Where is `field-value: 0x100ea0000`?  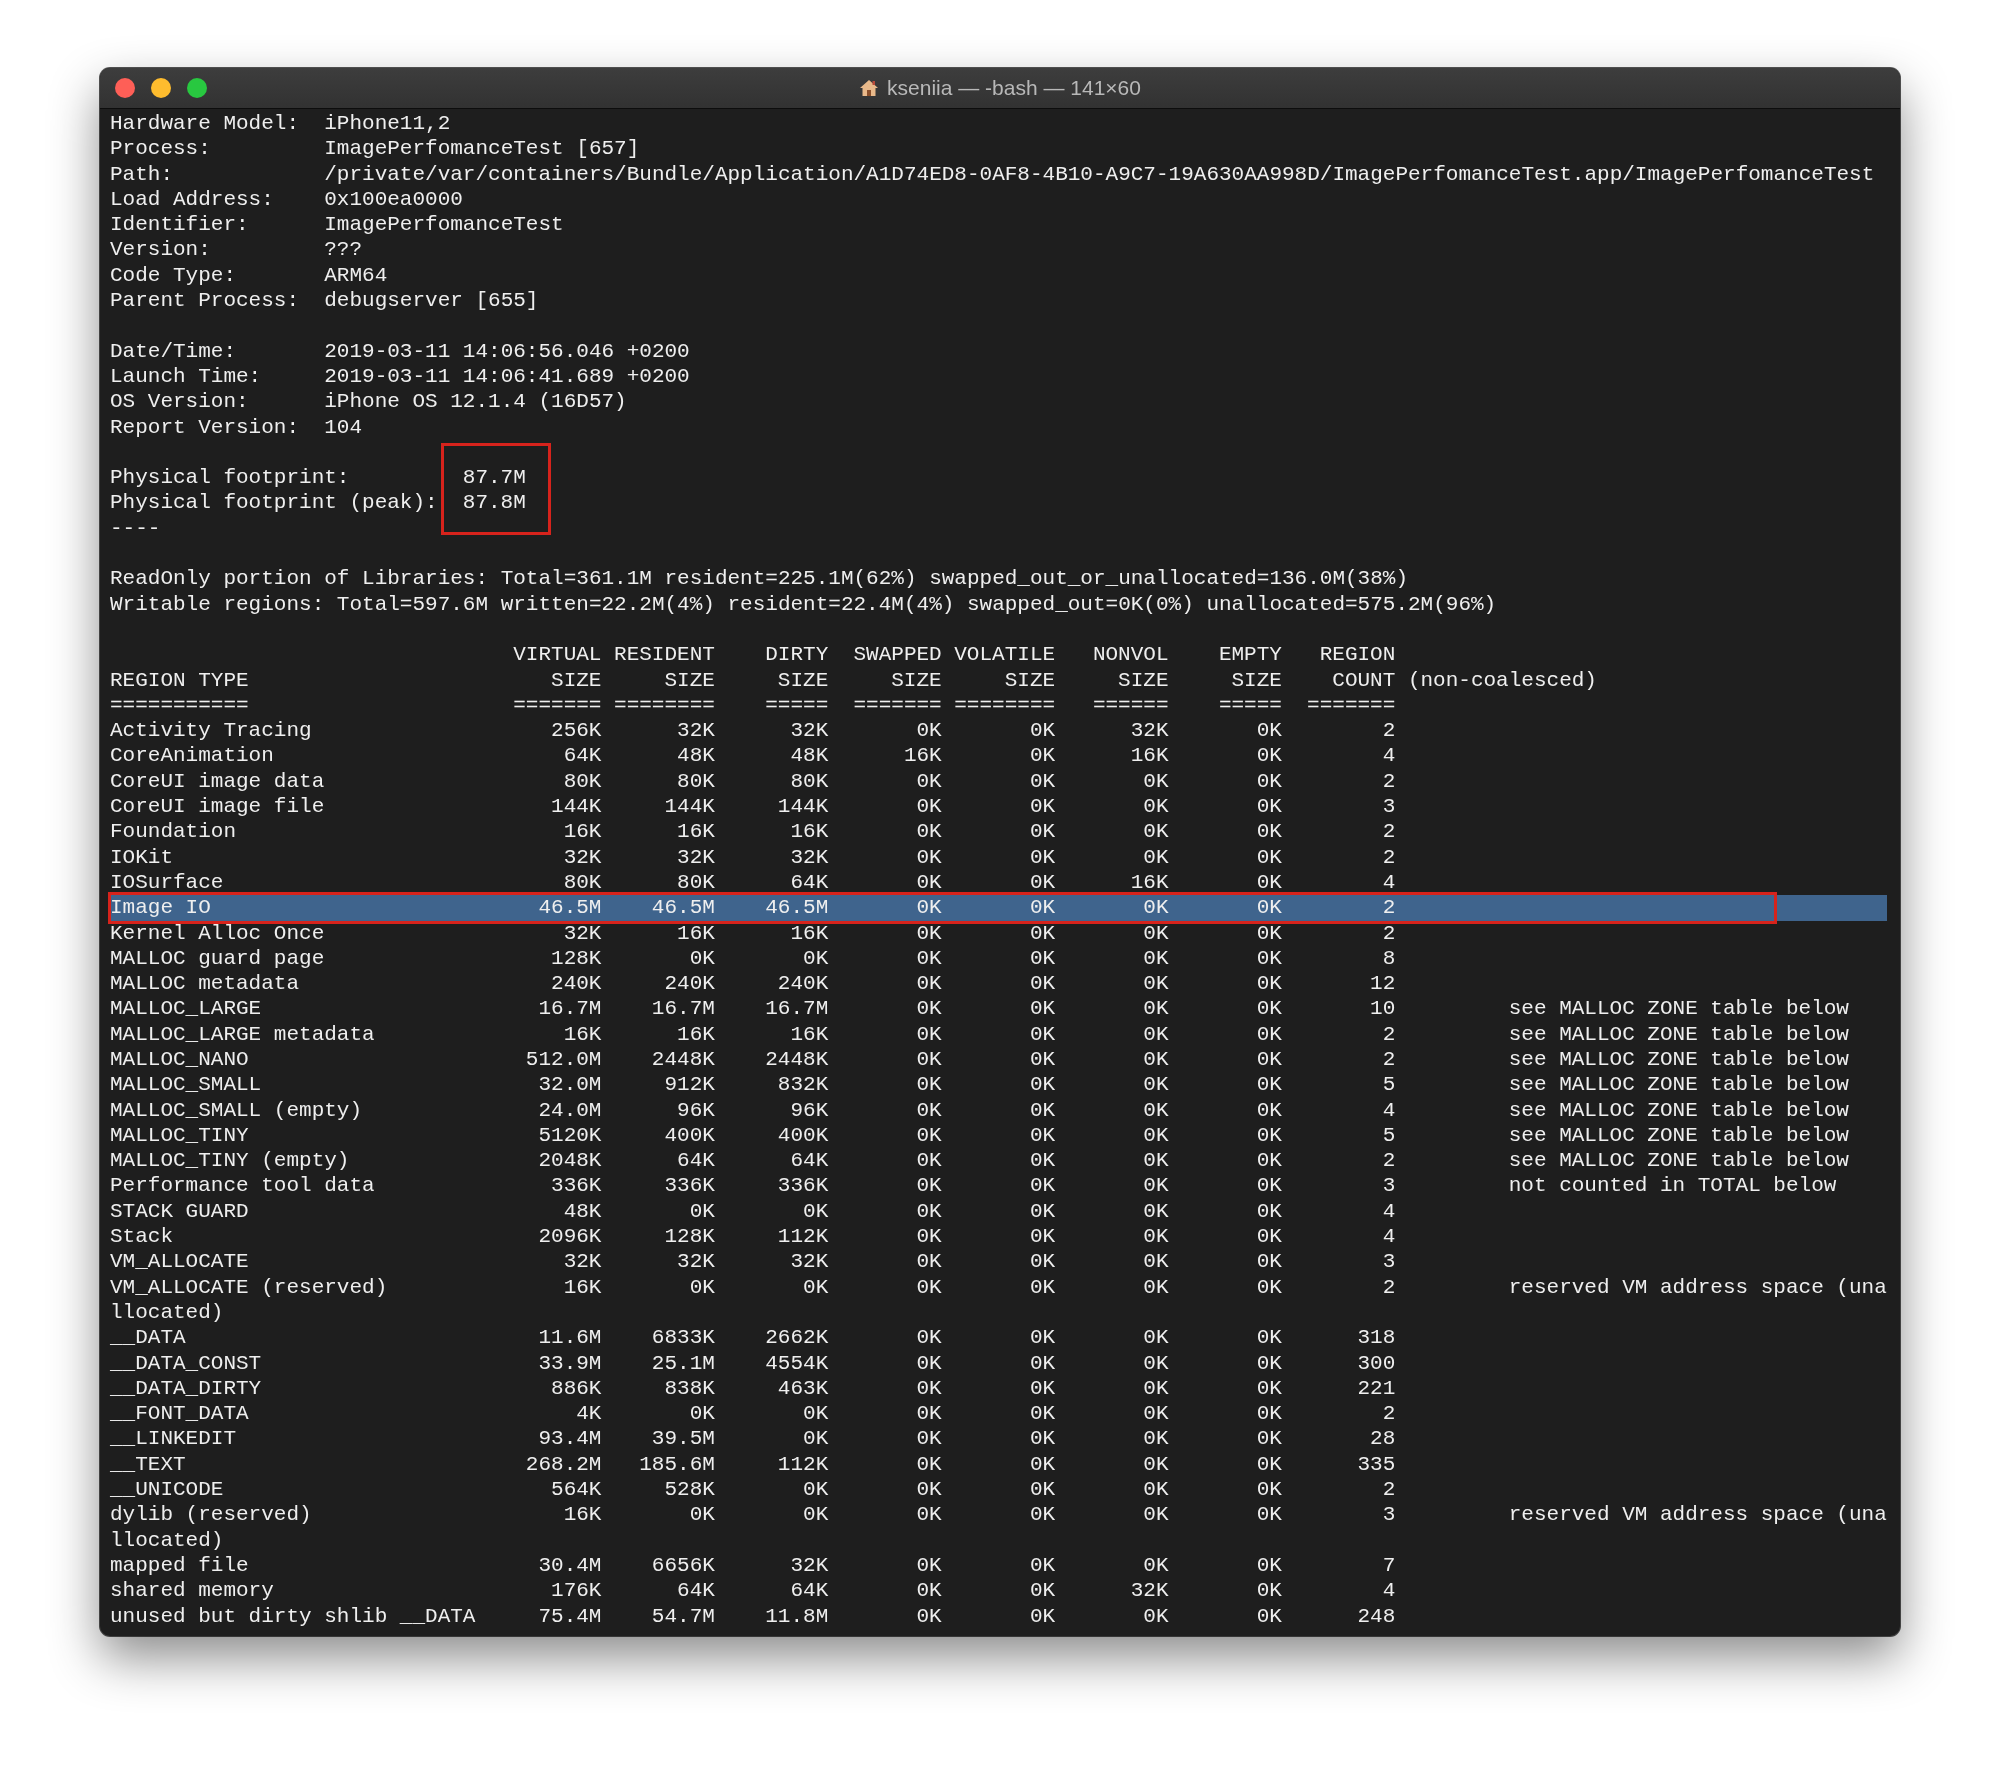
field-value: 0x100ea0000 is located at coordinates (393, 199).